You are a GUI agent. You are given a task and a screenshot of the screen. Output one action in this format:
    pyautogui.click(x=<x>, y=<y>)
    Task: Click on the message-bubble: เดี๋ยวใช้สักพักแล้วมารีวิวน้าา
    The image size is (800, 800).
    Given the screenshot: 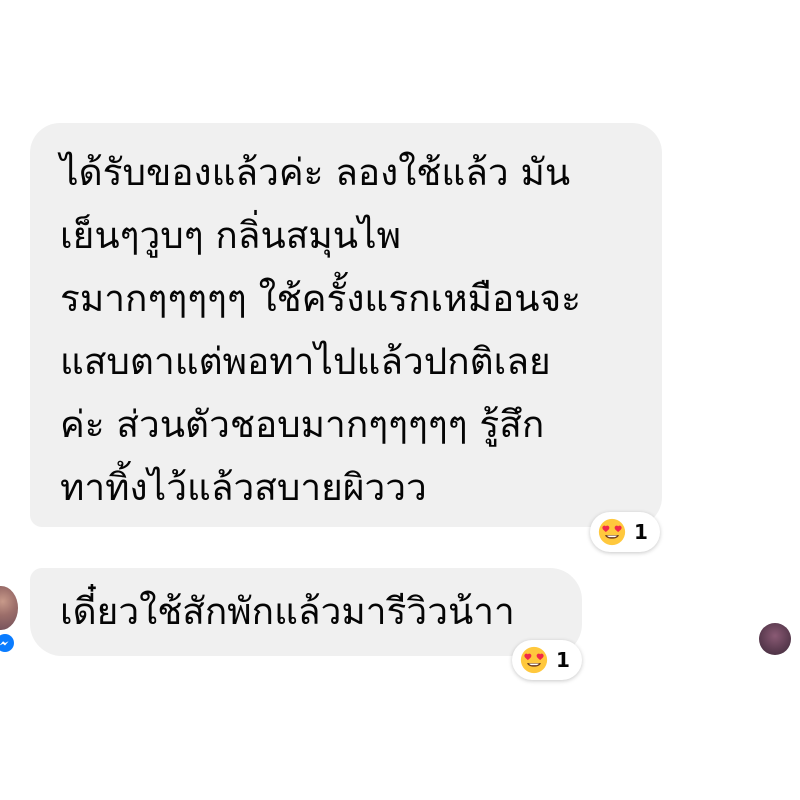 What is the action you would take?
    pyautogui.click(x=306, y=612)
    